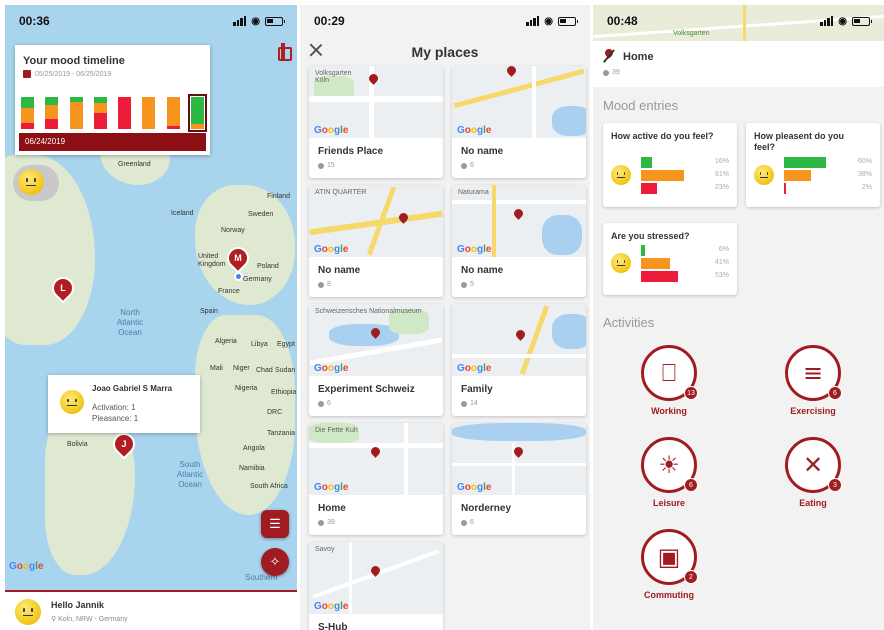  I want to click on status-icons: ◉, so click(846, 21).